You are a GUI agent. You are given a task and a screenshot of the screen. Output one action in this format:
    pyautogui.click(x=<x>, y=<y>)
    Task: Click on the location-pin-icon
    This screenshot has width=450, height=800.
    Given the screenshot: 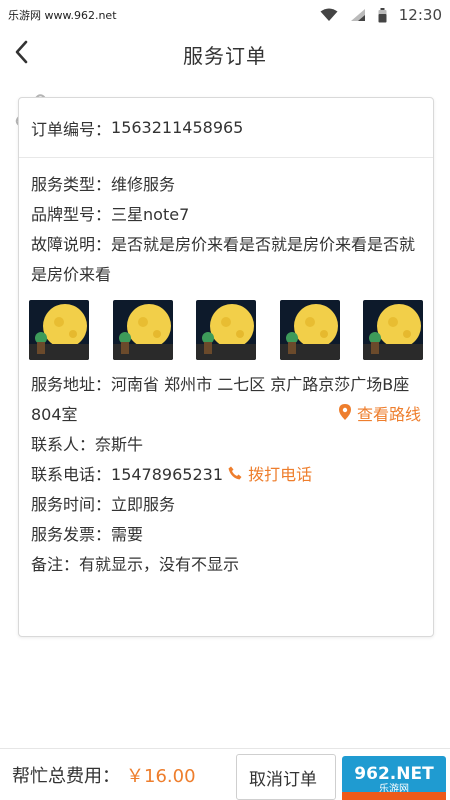 What is the action you would take?
    pyautogui.click(x=344, y=415)
    